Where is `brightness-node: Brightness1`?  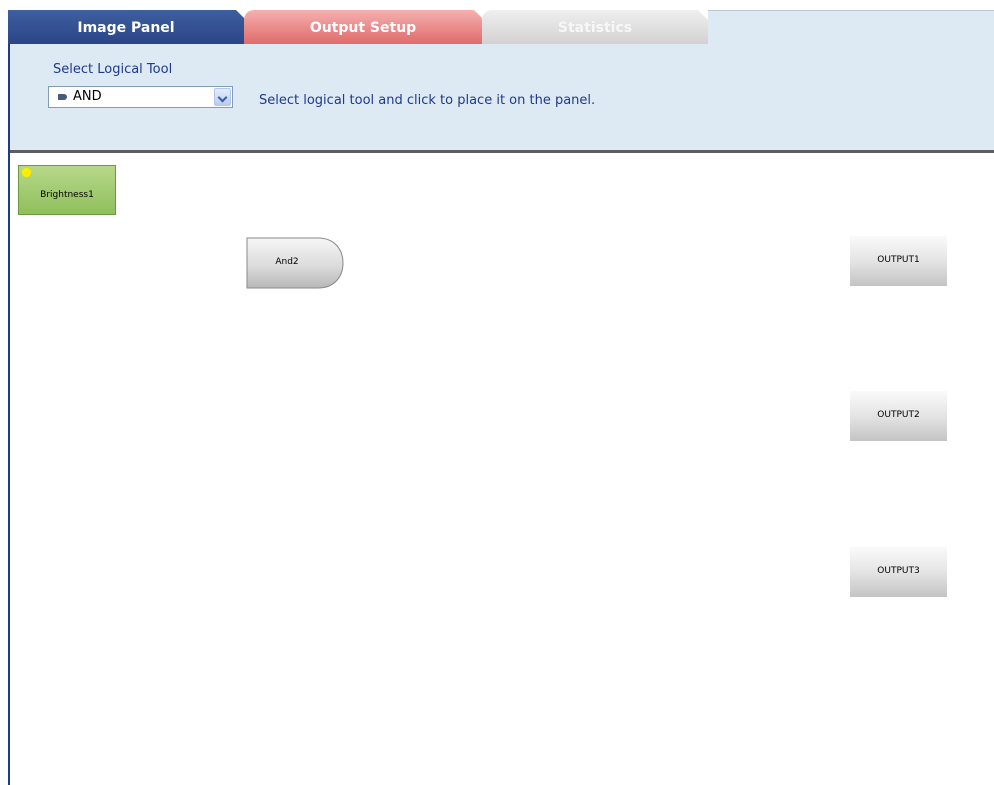 brightness-node: Brightness1 is located at coordinates (67, 190).